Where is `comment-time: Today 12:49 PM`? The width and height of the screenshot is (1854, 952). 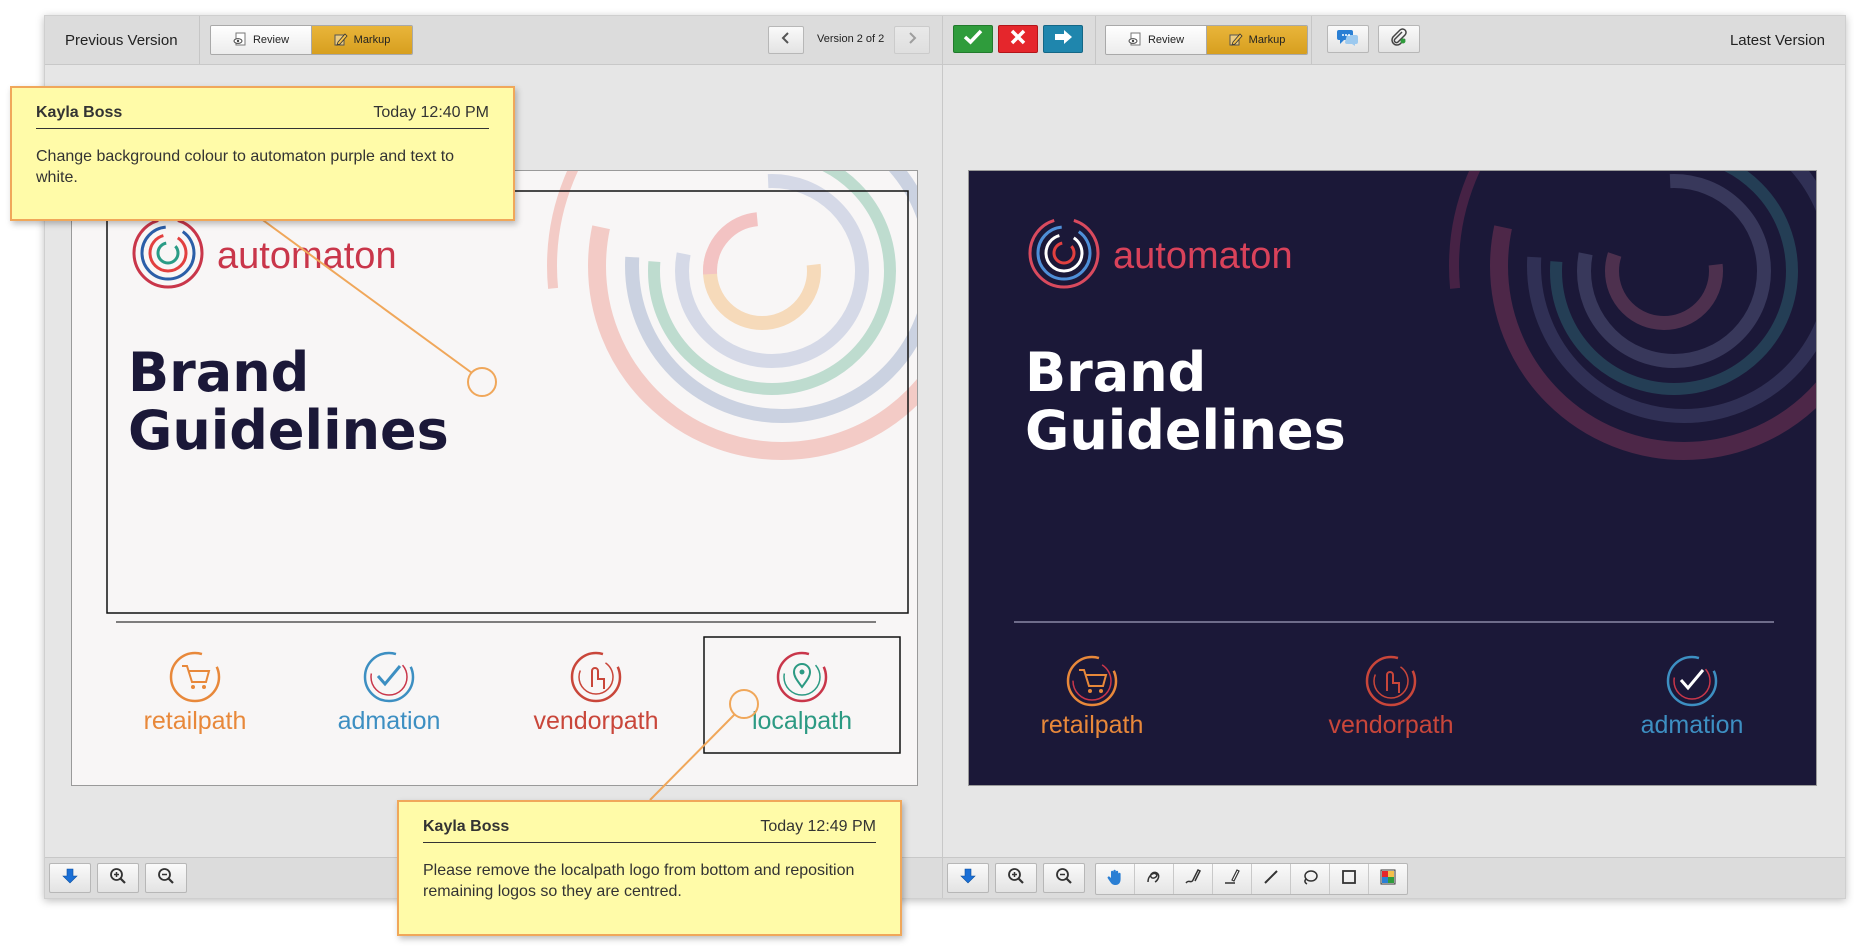 comment-time: Today 12:49 PM is located at coordinates (818, 826).